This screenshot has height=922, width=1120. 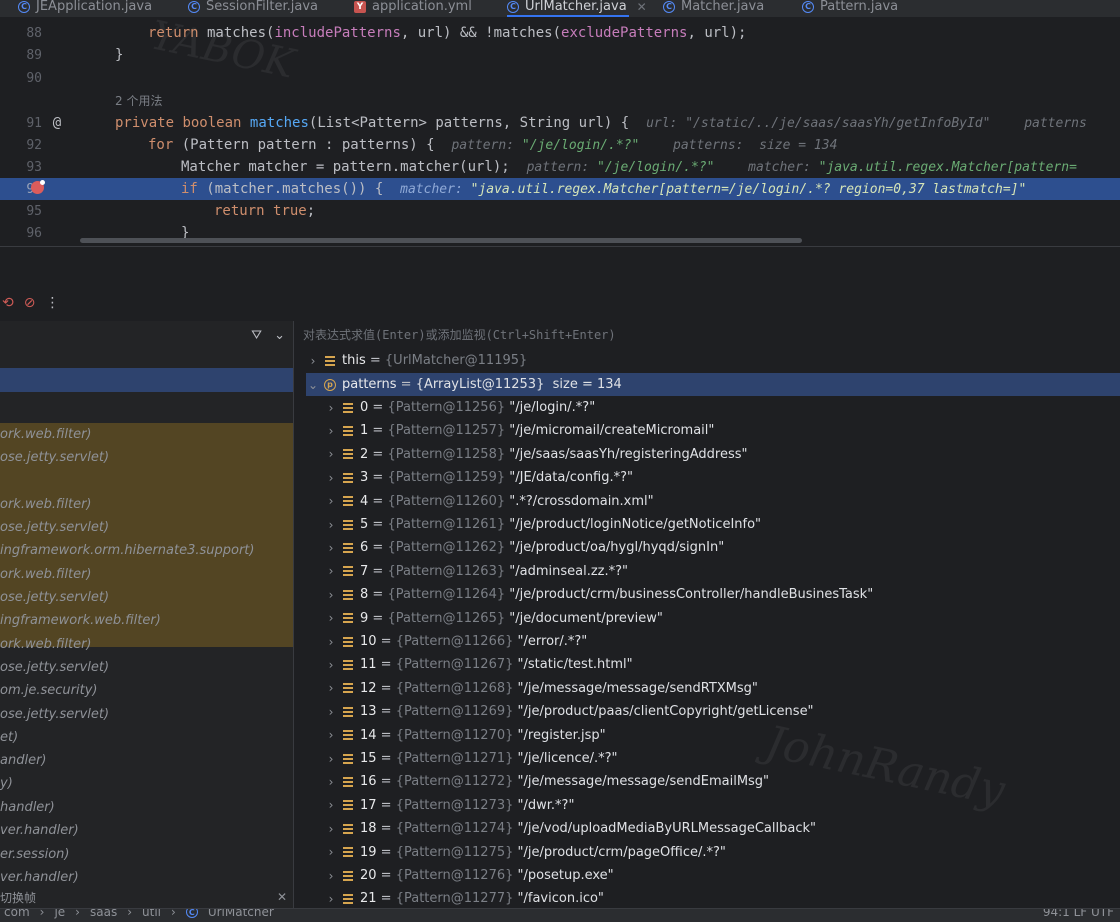 I want to click on tab-application-yml: Yapplication.yml, so click(x=413, y=8).